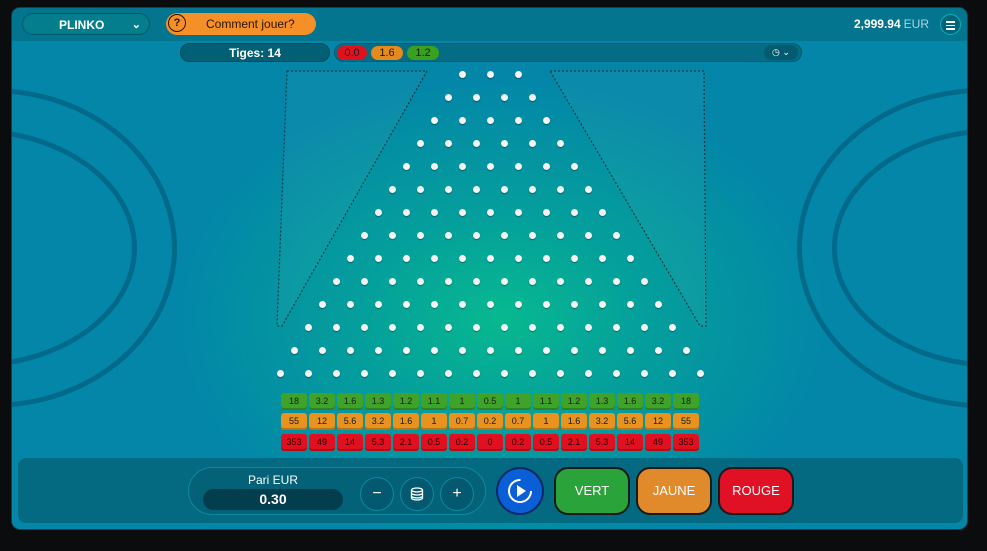 The height and width of the screenshot is (551, 987). Describe the element at coordinates (520, 491) in the screenshot. I see `autoplay-icon` at that location.